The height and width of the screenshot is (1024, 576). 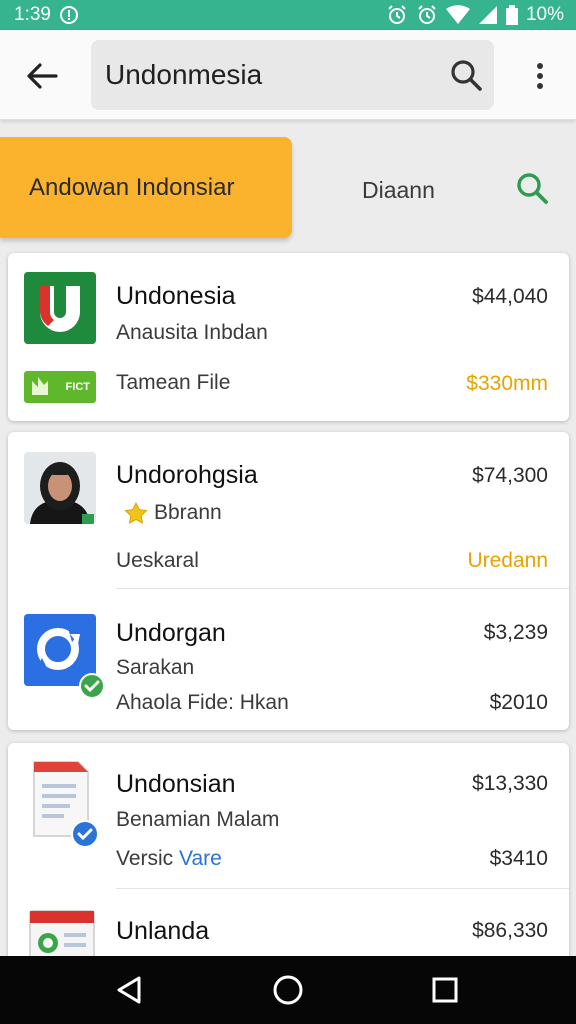 What do you see at coordinates (173, 382) in the screenshot?
I see `result-meta: Tamean File` at bounding box center [173, 382].